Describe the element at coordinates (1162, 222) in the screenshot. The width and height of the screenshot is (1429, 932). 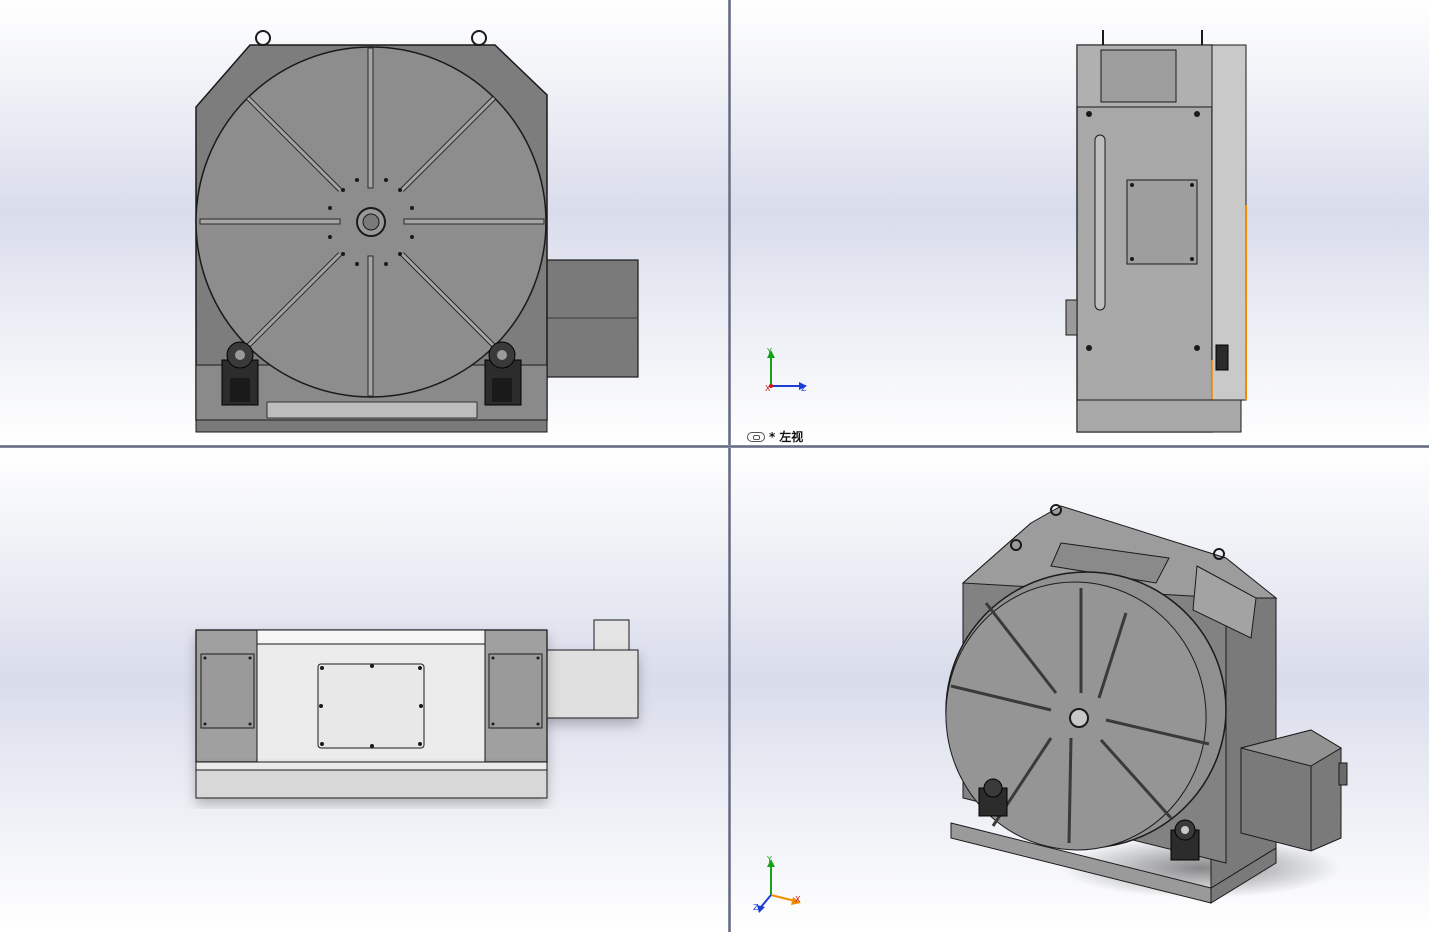
I see `side-cover-plate` at that location.